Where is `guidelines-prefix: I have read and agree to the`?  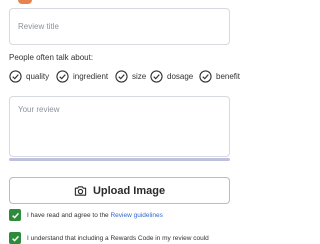
guidelines-prefix: I have read and agree to the is located at coordinates (69, 215).